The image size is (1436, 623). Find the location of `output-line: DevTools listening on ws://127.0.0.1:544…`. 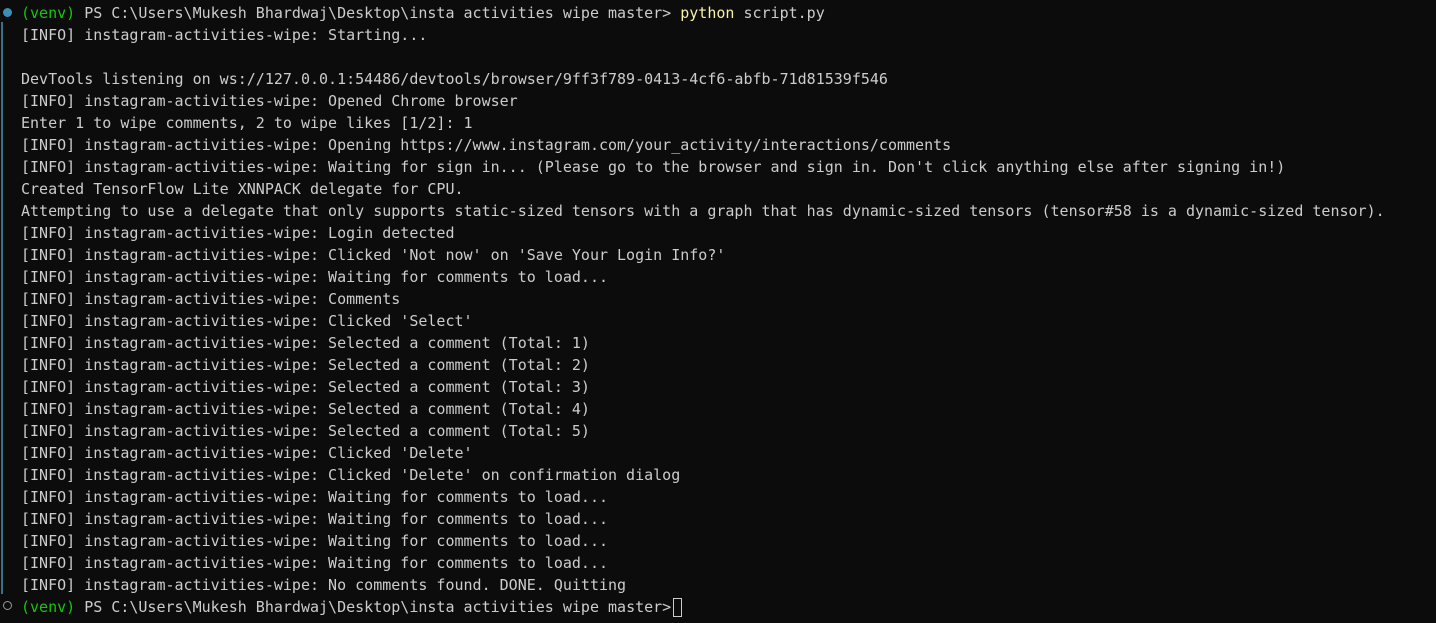

output-line: DevTools listening on ws://127.0.0.1:544… is located at coordinates (454, 79).